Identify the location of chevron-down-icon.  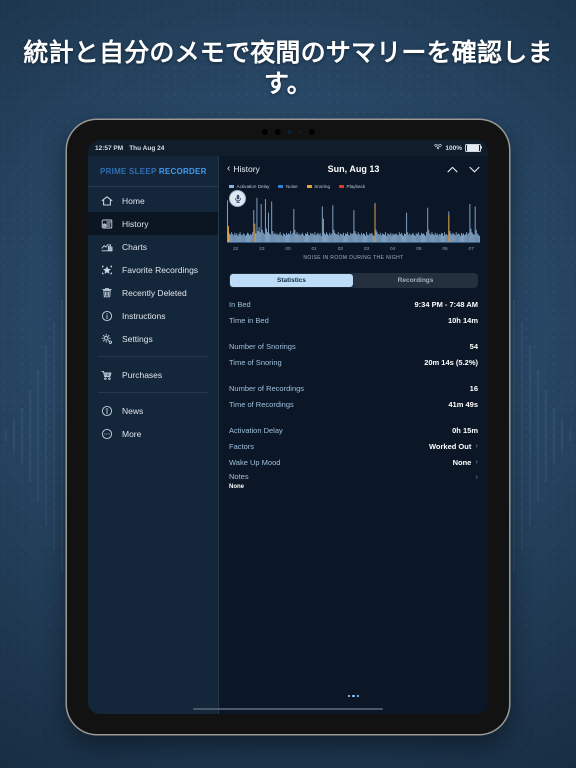
(474, 169).